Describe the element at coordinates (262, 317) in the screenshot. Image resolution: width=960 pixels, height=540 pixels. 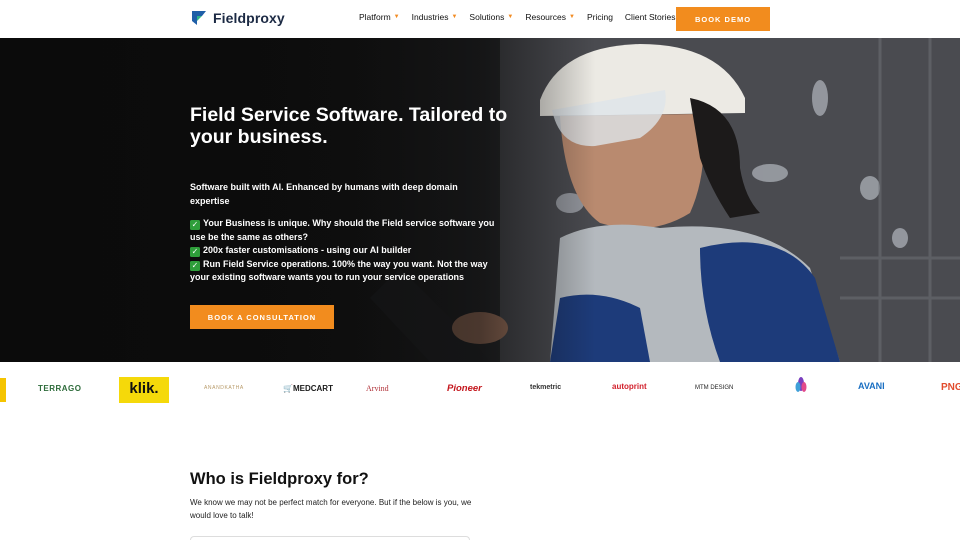
I see `book-consultation-button: BOOK A CONSULTATION` at that location.